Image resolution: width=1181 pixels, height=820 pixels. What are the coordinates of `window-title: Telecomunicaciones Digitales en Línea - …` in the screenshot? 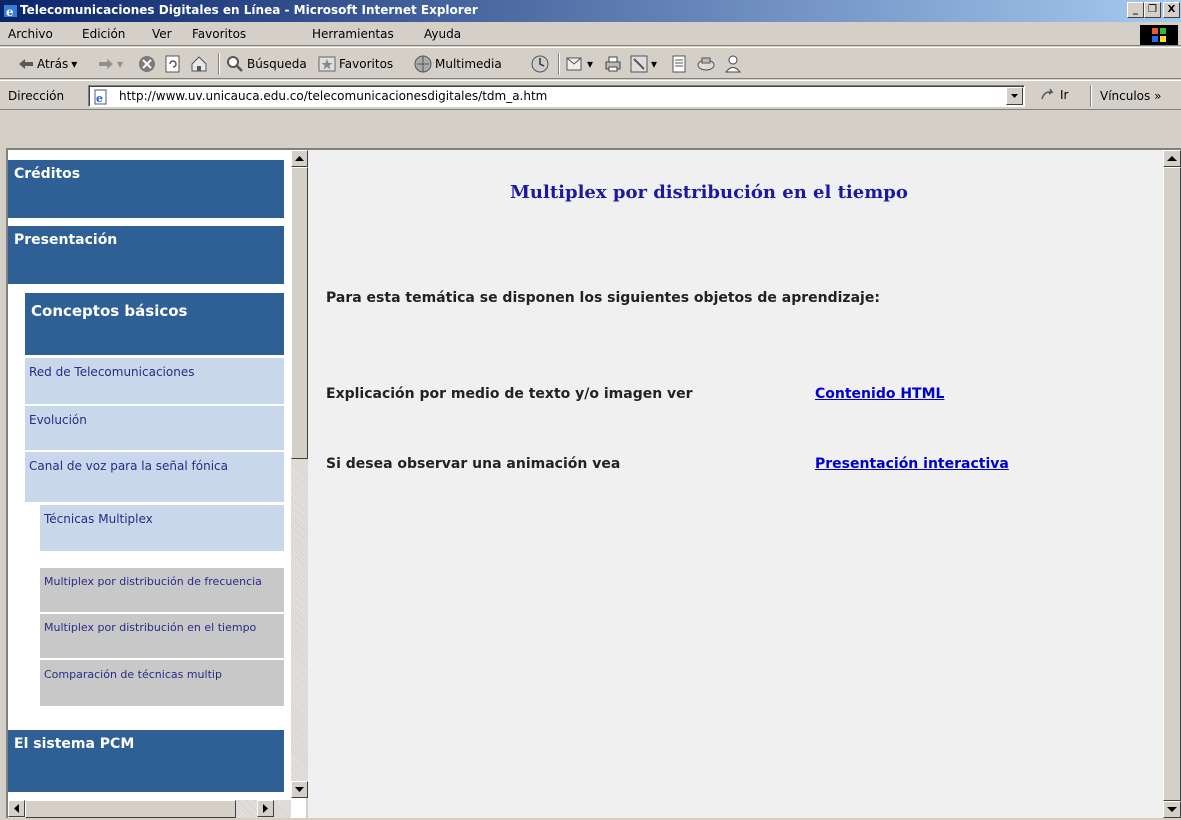 It's located at (249, 10).